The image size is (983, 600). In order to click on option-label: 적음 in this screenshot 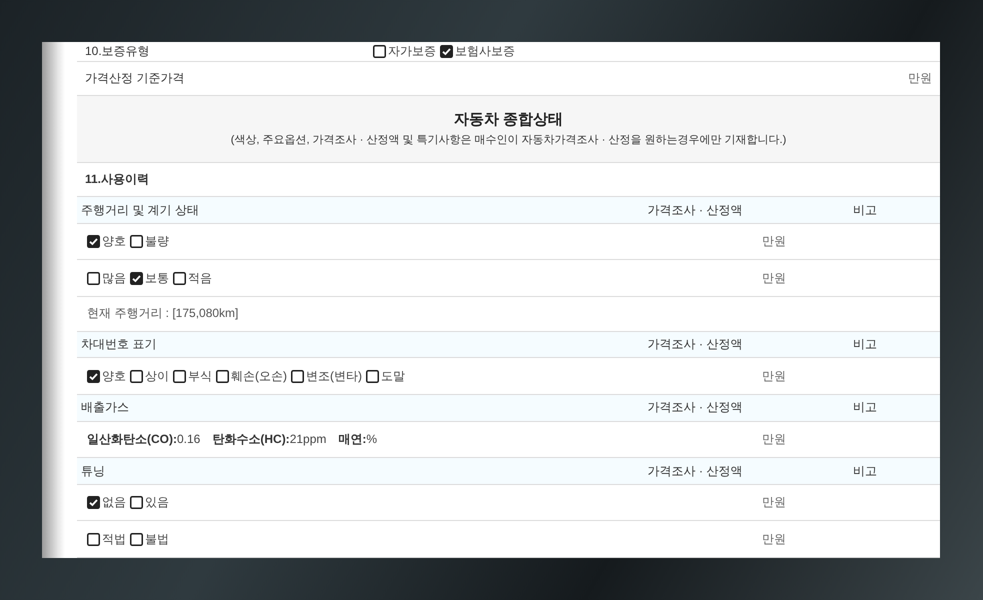, I will do `click(200, 278)`.